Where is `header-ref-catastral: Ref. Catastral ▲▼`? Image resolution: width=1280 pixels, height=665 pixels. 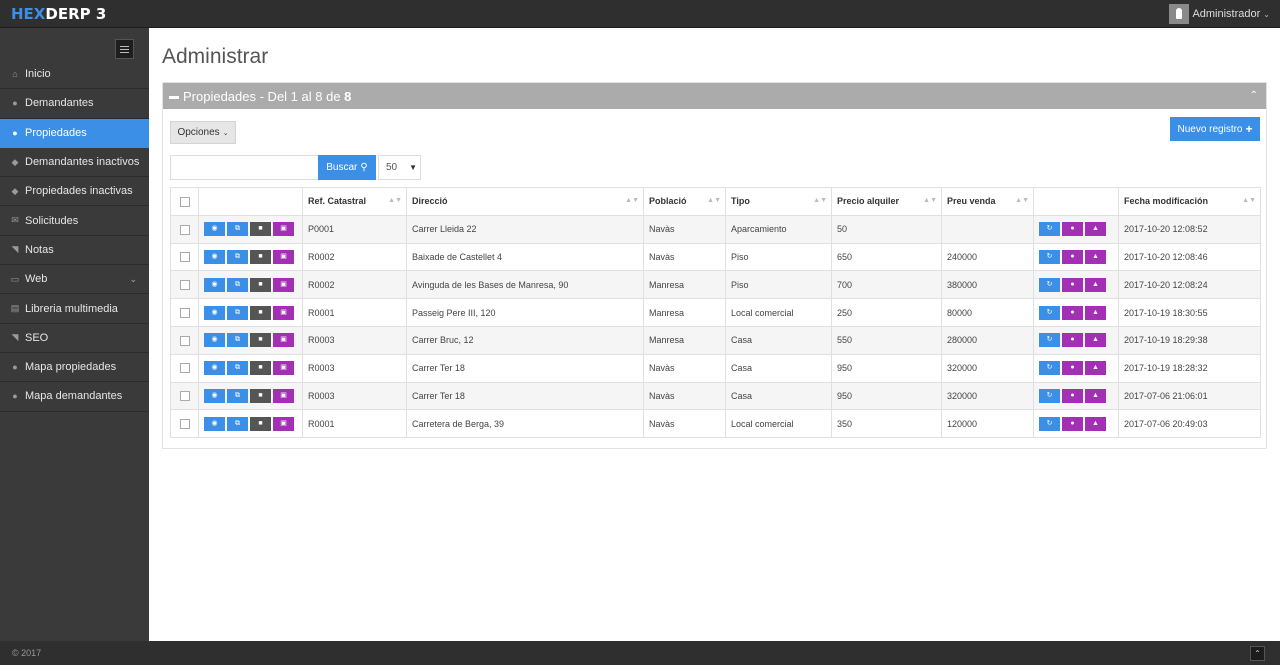
header-ref-catastral: Ref. Catastral ▲▼ is located at coordinates (354, 201).